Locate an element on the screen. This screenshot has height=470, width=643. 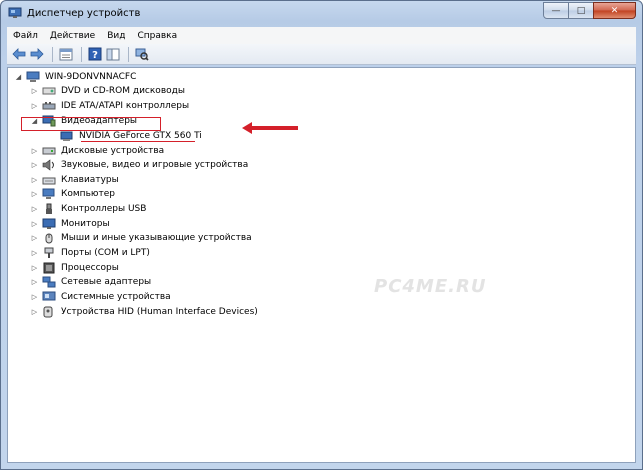
tree-item-dvd: ▷ DVD и CD-ROM дисководы is located at coordinates (107, 91).